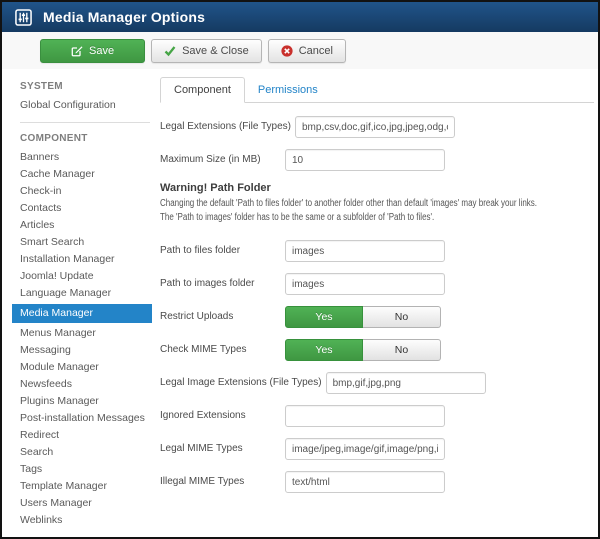  I want to click on form-row-legal-image-extensions-file-types: Legal Image Extensions (File Types), so click(377, 383).